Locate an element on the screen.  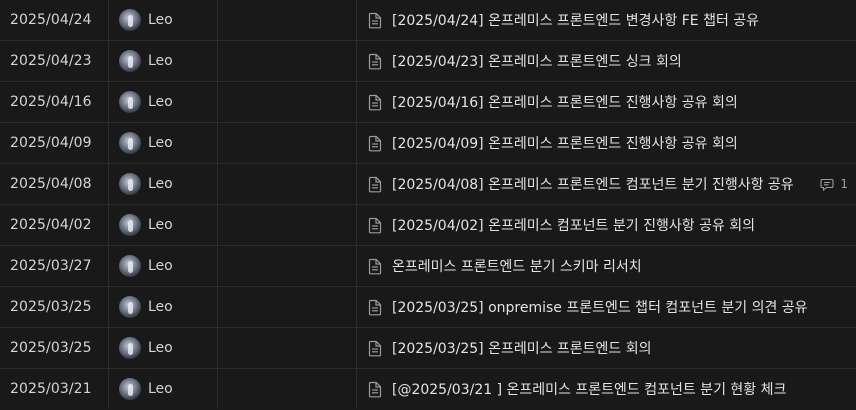
page-title-link: [2025/04/16] 온프레미스 프론트엔드 진행사항 공유 회의 is located at coordinates (565, 102).